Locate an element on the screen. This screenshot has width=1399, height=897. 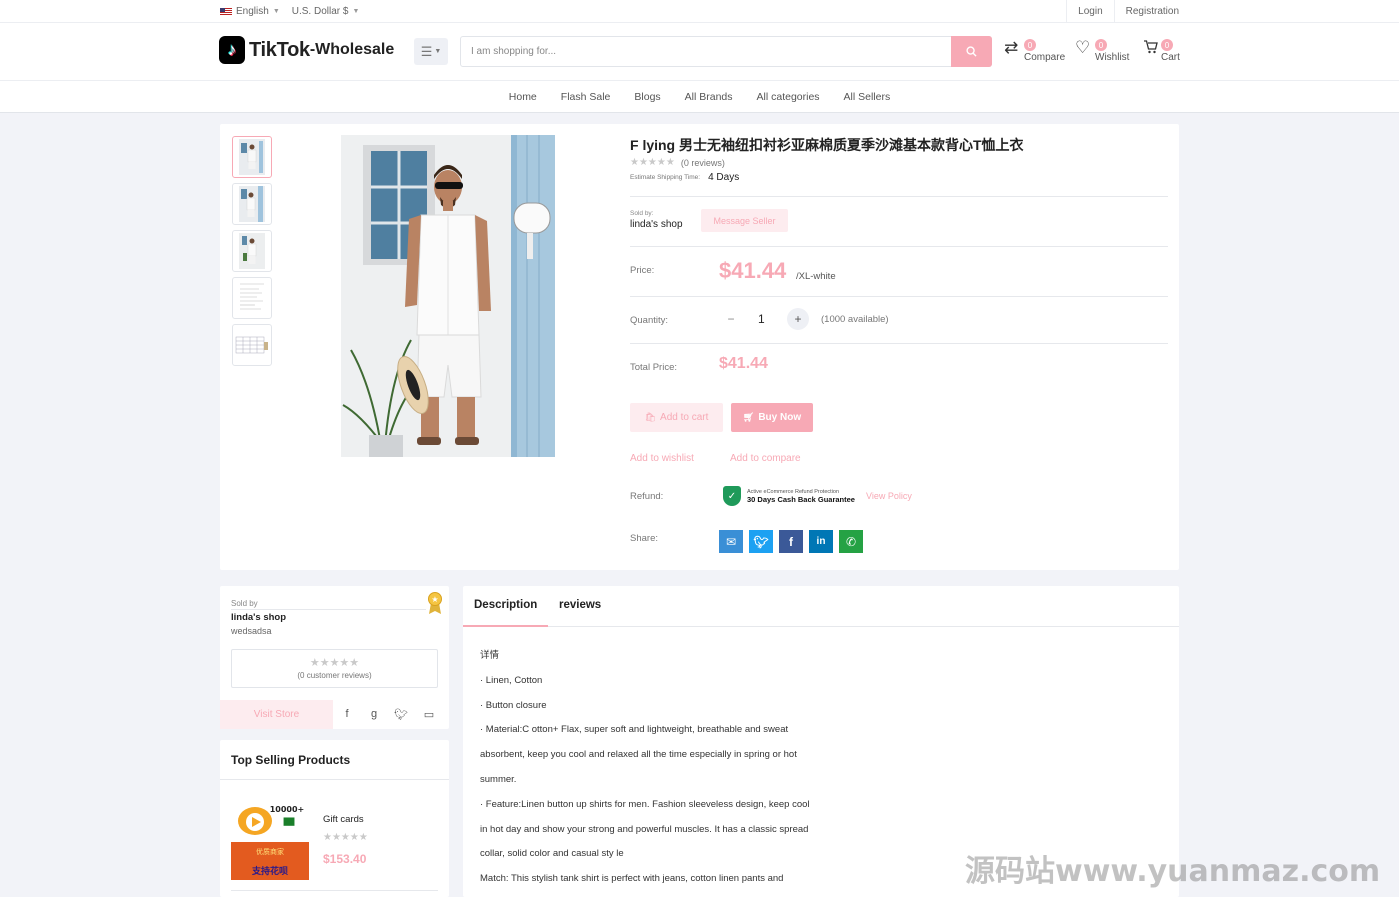
shop-name: linda's shop is located at coordinates (656, 224).